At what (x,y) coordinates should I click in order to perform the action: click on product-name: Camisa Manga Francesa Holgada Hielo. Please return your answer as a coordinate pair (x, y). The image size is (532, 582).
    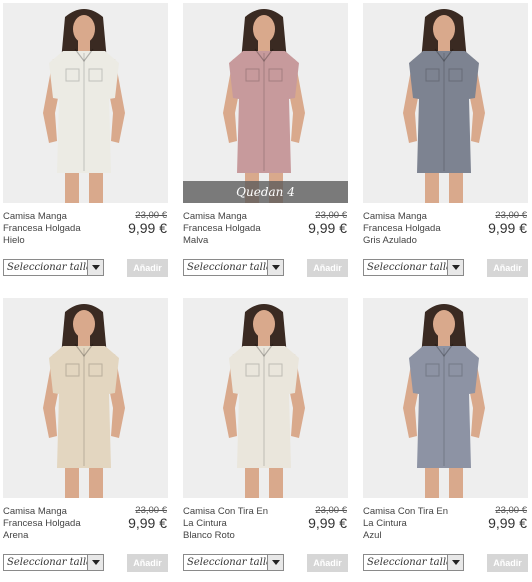
    Looking at the image, I should click on (49, 229).